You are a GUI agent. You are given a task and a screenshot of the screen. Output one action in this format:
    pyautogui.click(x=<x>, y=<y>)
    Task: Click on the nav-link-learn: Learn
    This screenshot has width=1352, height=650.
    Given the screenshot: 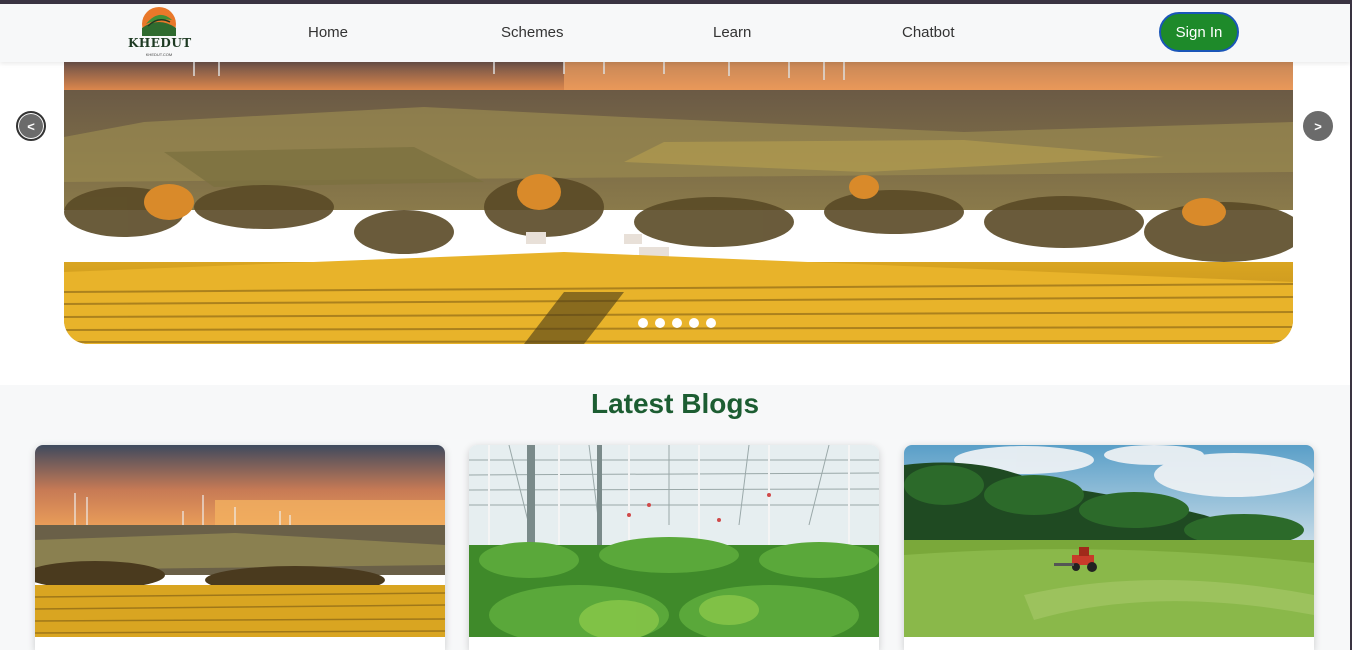 What is the action you would take?
    pyautogui.click(x=732, y=32)
    